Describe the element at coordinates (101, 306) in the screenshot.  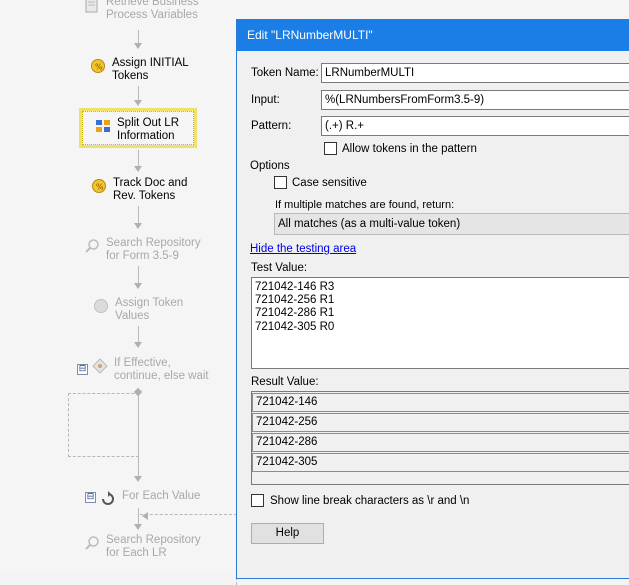
I see `token-icon` at that location.